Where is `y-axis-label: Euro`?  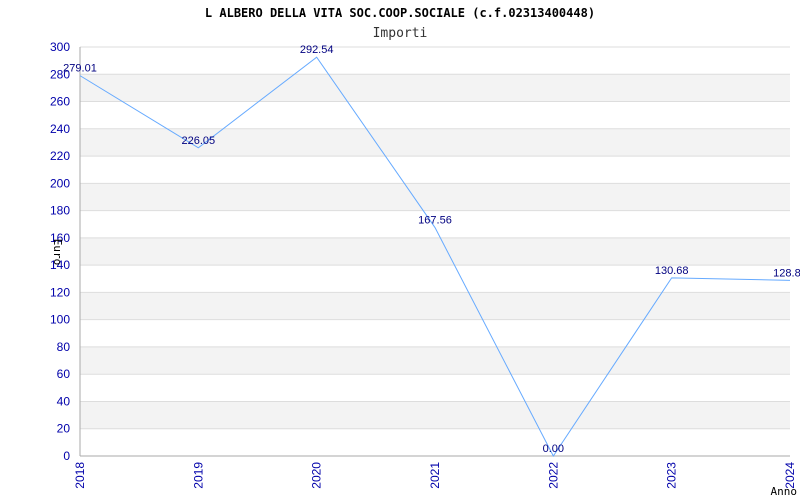
y-axis-label: Euro is located at coordinates (57, 252).